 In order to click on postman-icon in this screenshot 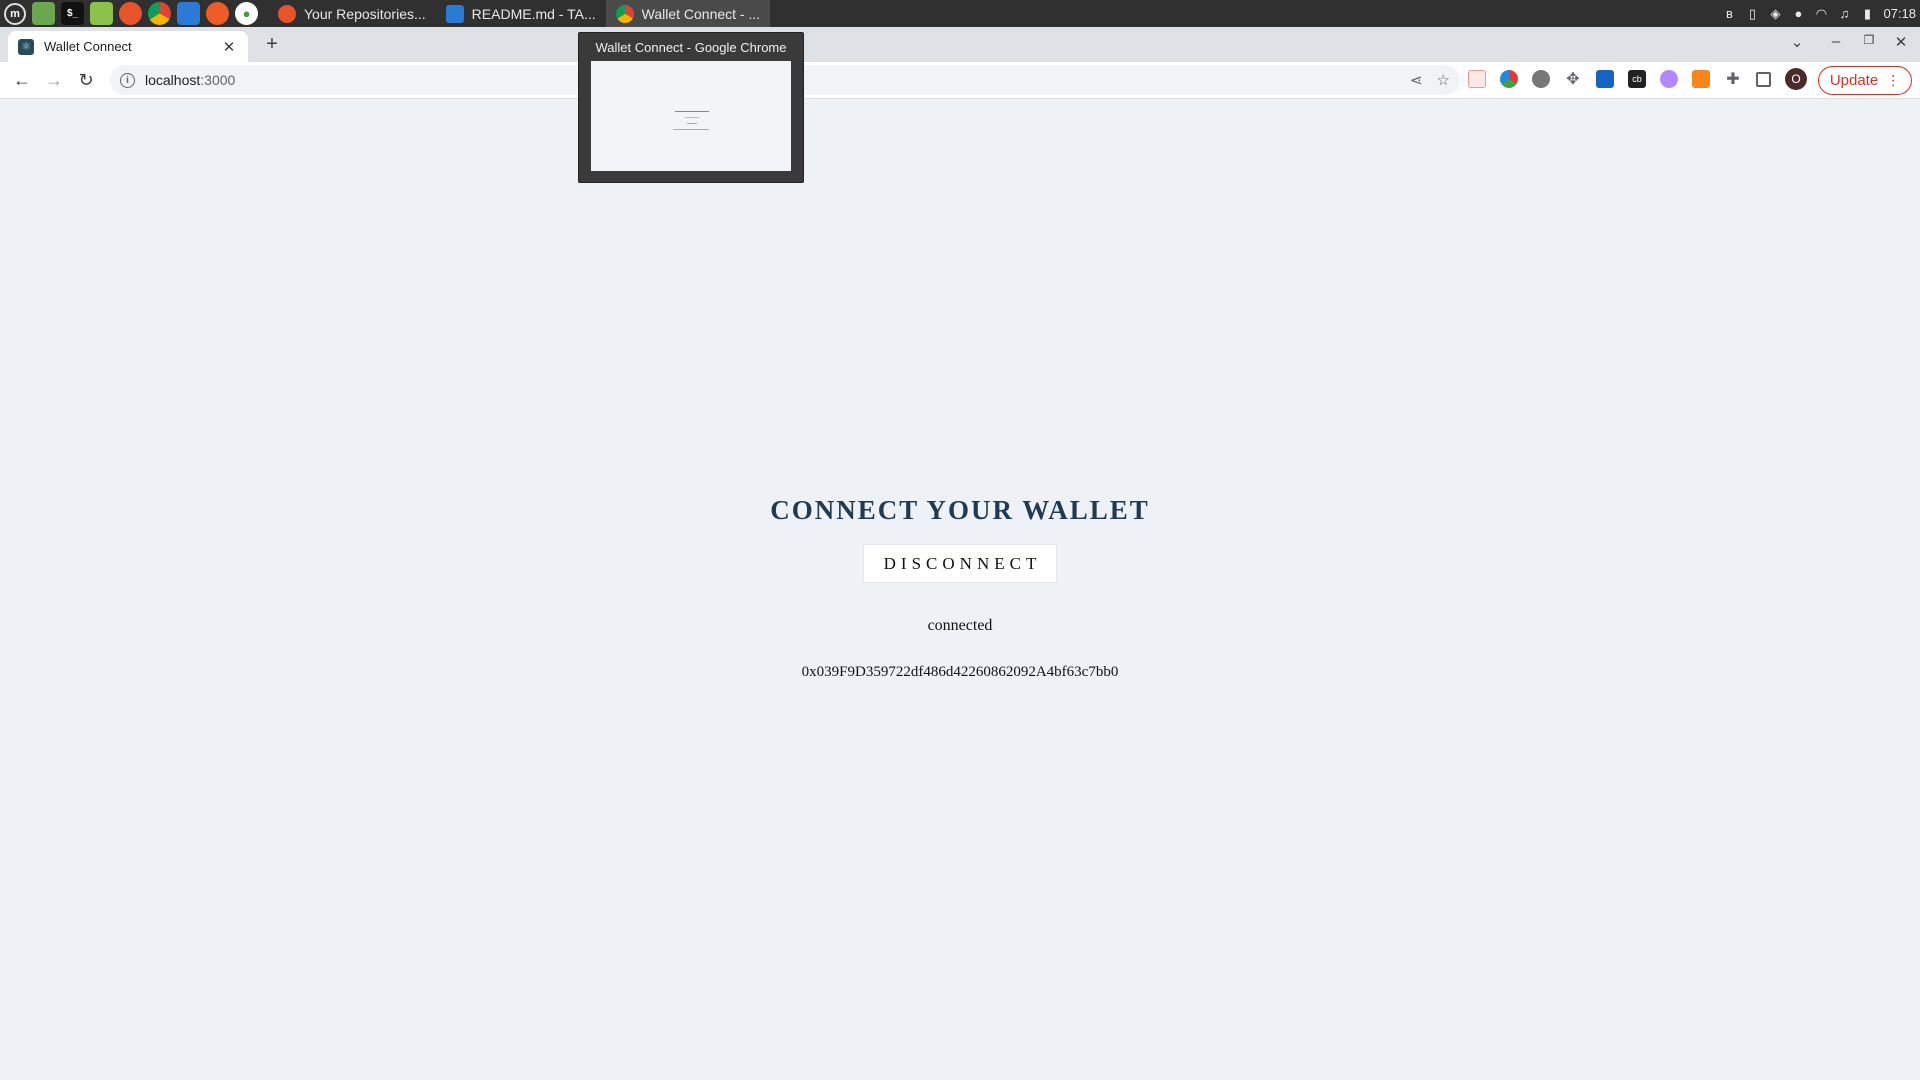, I will do `click(217, 13)`.